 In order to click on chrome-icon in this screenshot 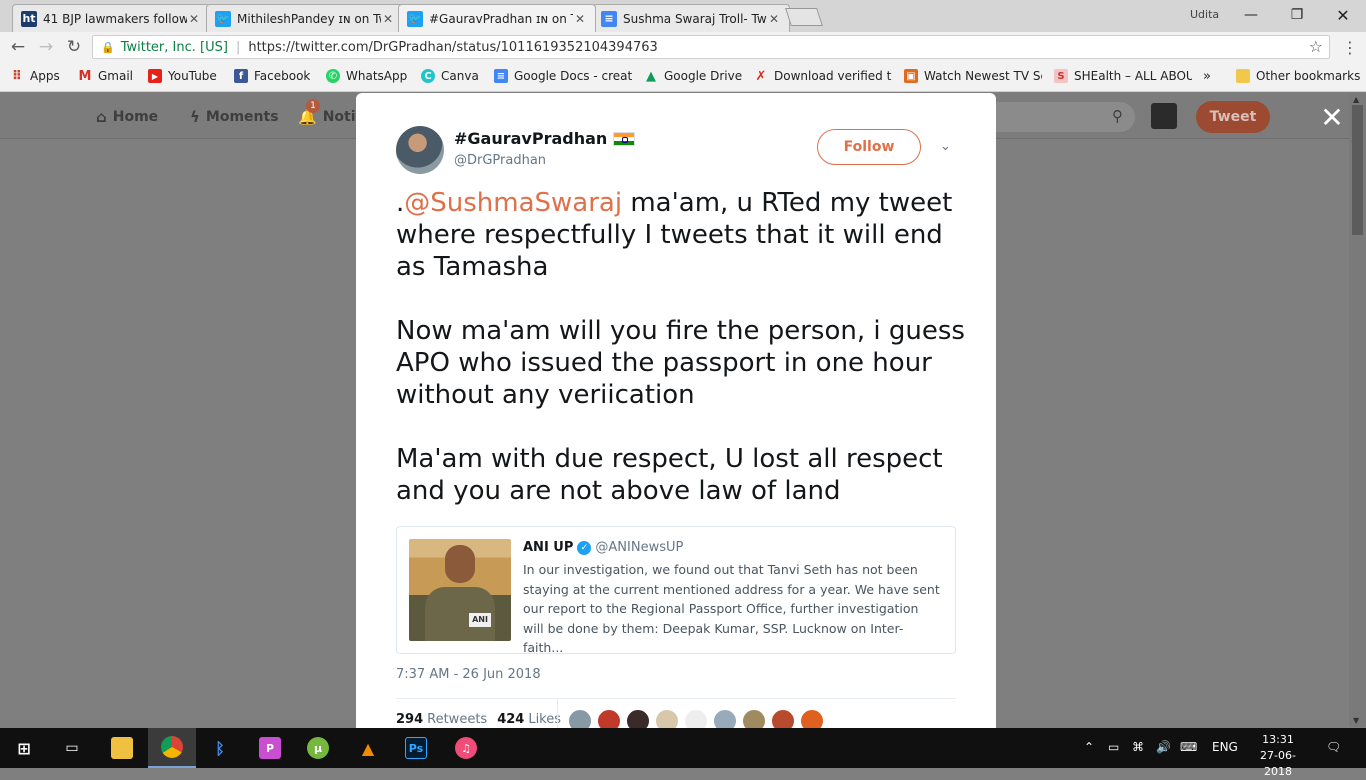, I will do `click(172, 748)`.